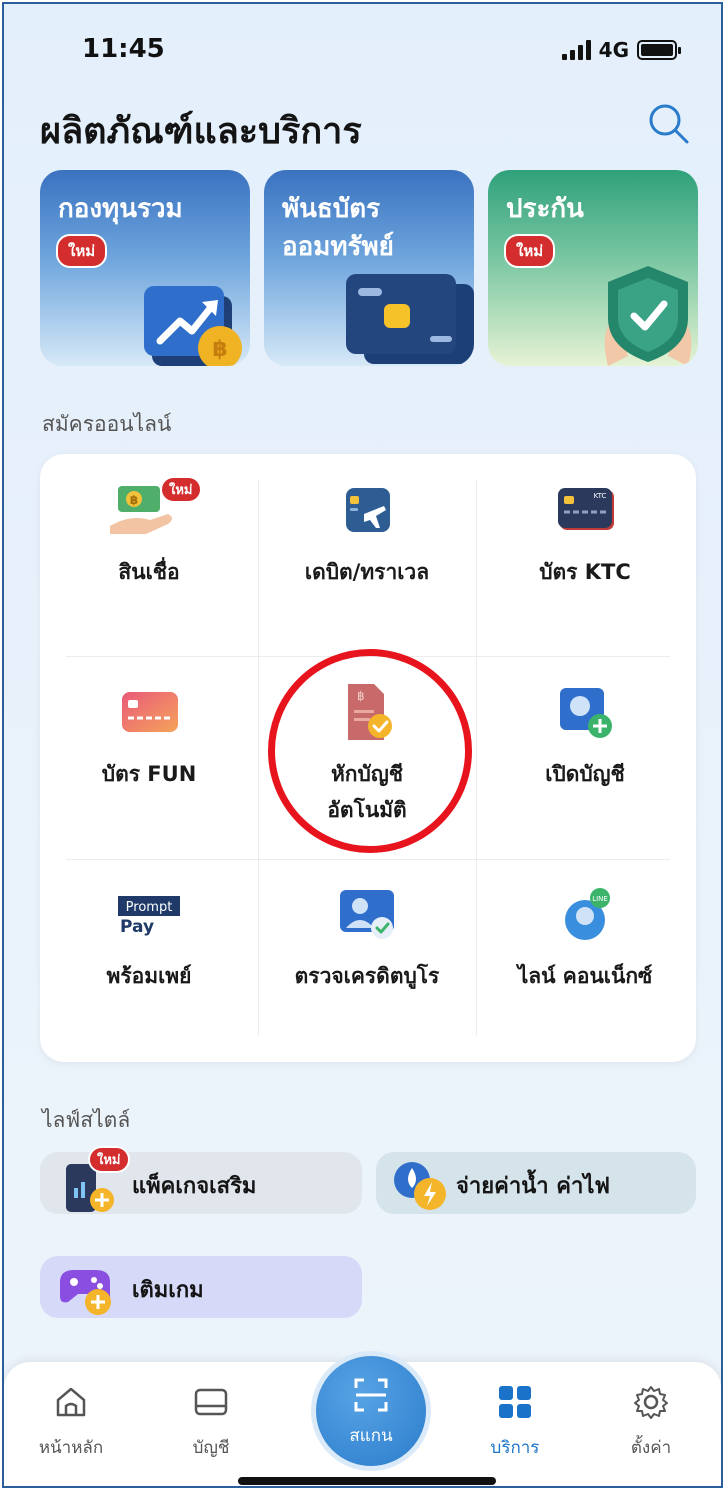 Image resolution: width=725 pixels, height=1490 pixels. Describe the element at coordinates (362, 49) in the screenshot. I see `status-bar: 11:45 4G` at that location.